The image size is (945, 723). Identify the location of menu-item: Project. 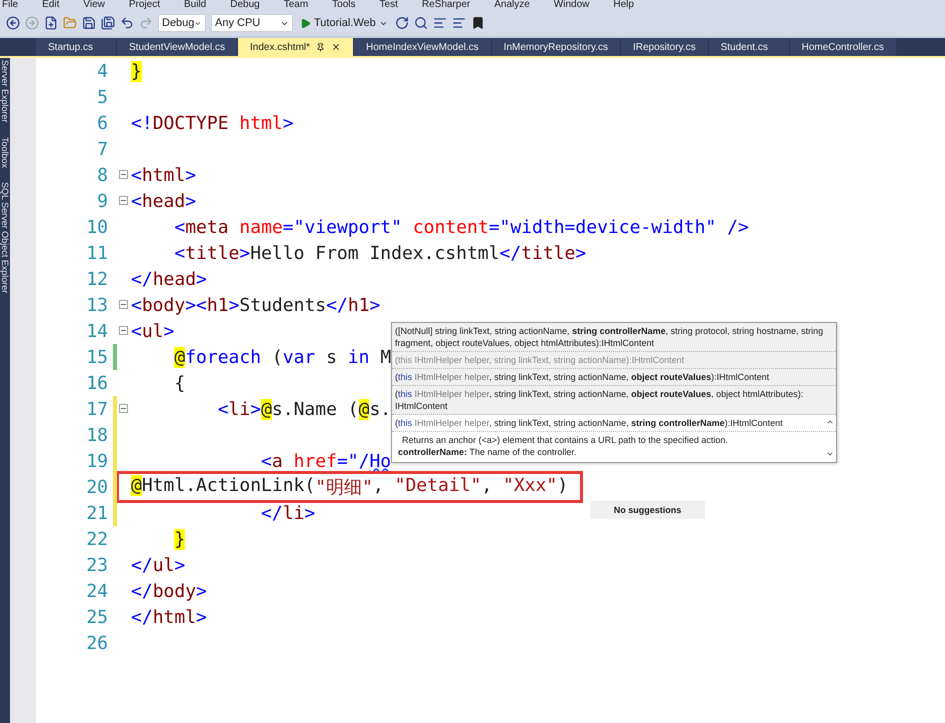
(144, 5).